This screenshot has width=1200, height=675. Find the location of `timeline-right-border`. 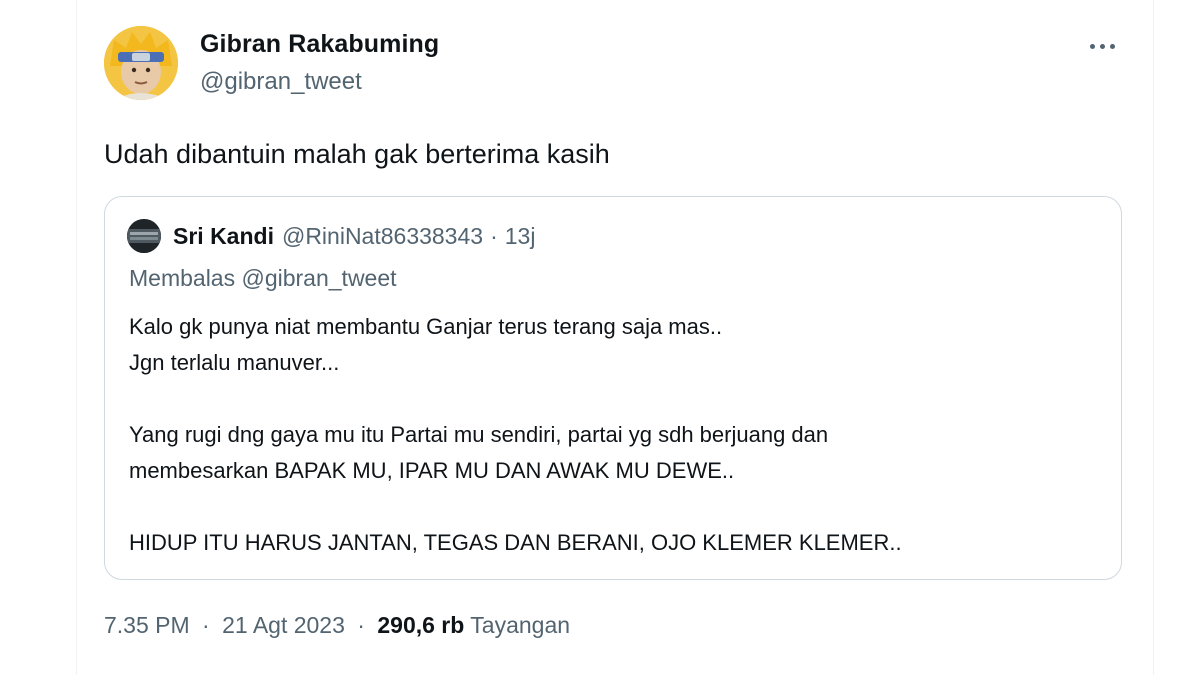

timeline-right-border is located at coordinates (1153, 337).